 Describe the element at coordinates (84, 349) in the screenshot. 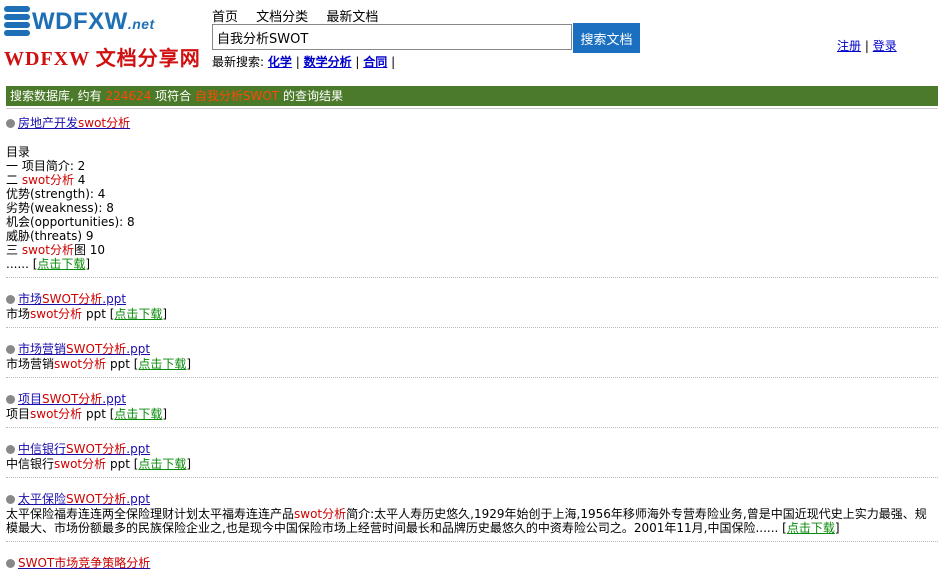

I see `result-title-link: 市场营销SWOT分析.ppt` at that location.